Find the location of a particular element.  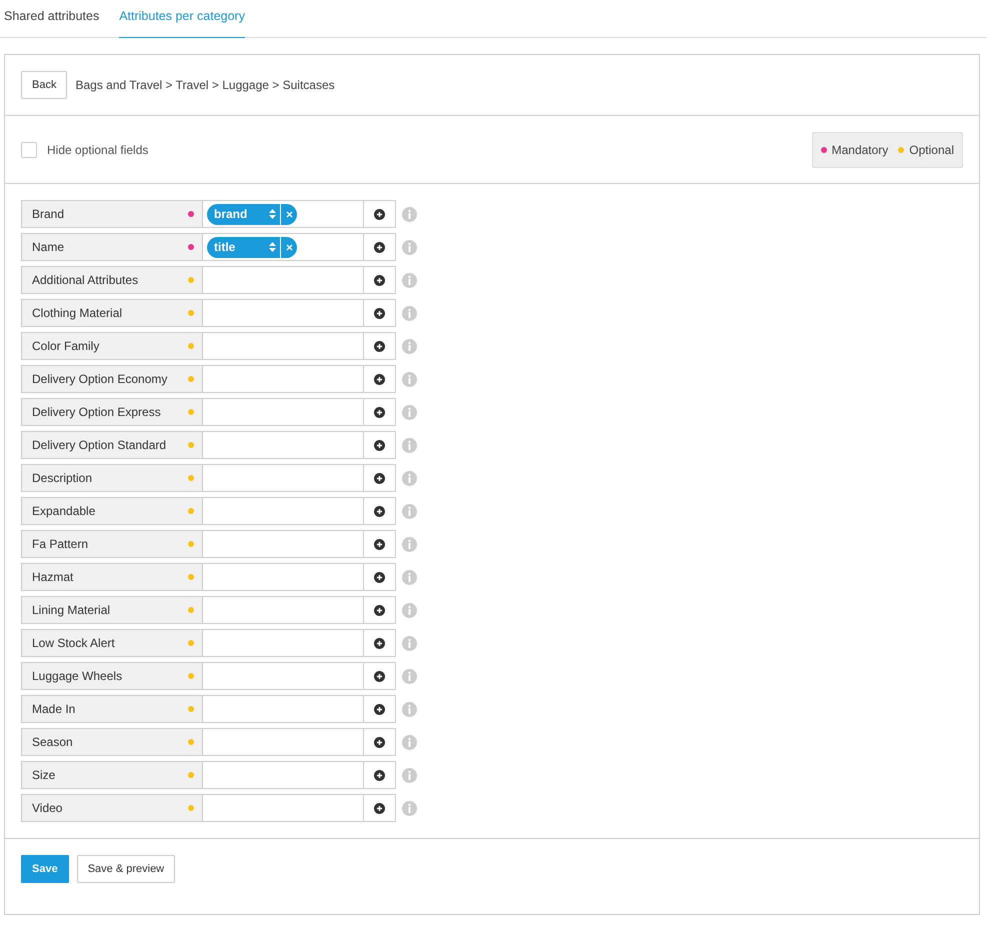

tab: Attributes per category is located at coordinates (182, 19).